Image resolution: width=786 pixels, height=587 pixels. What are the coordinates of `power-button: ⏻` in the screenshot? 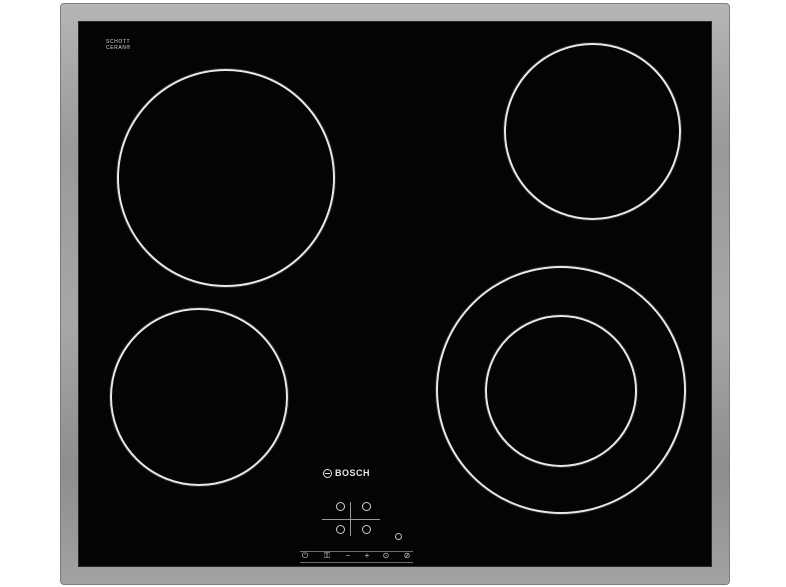 It's located at (305, 556).